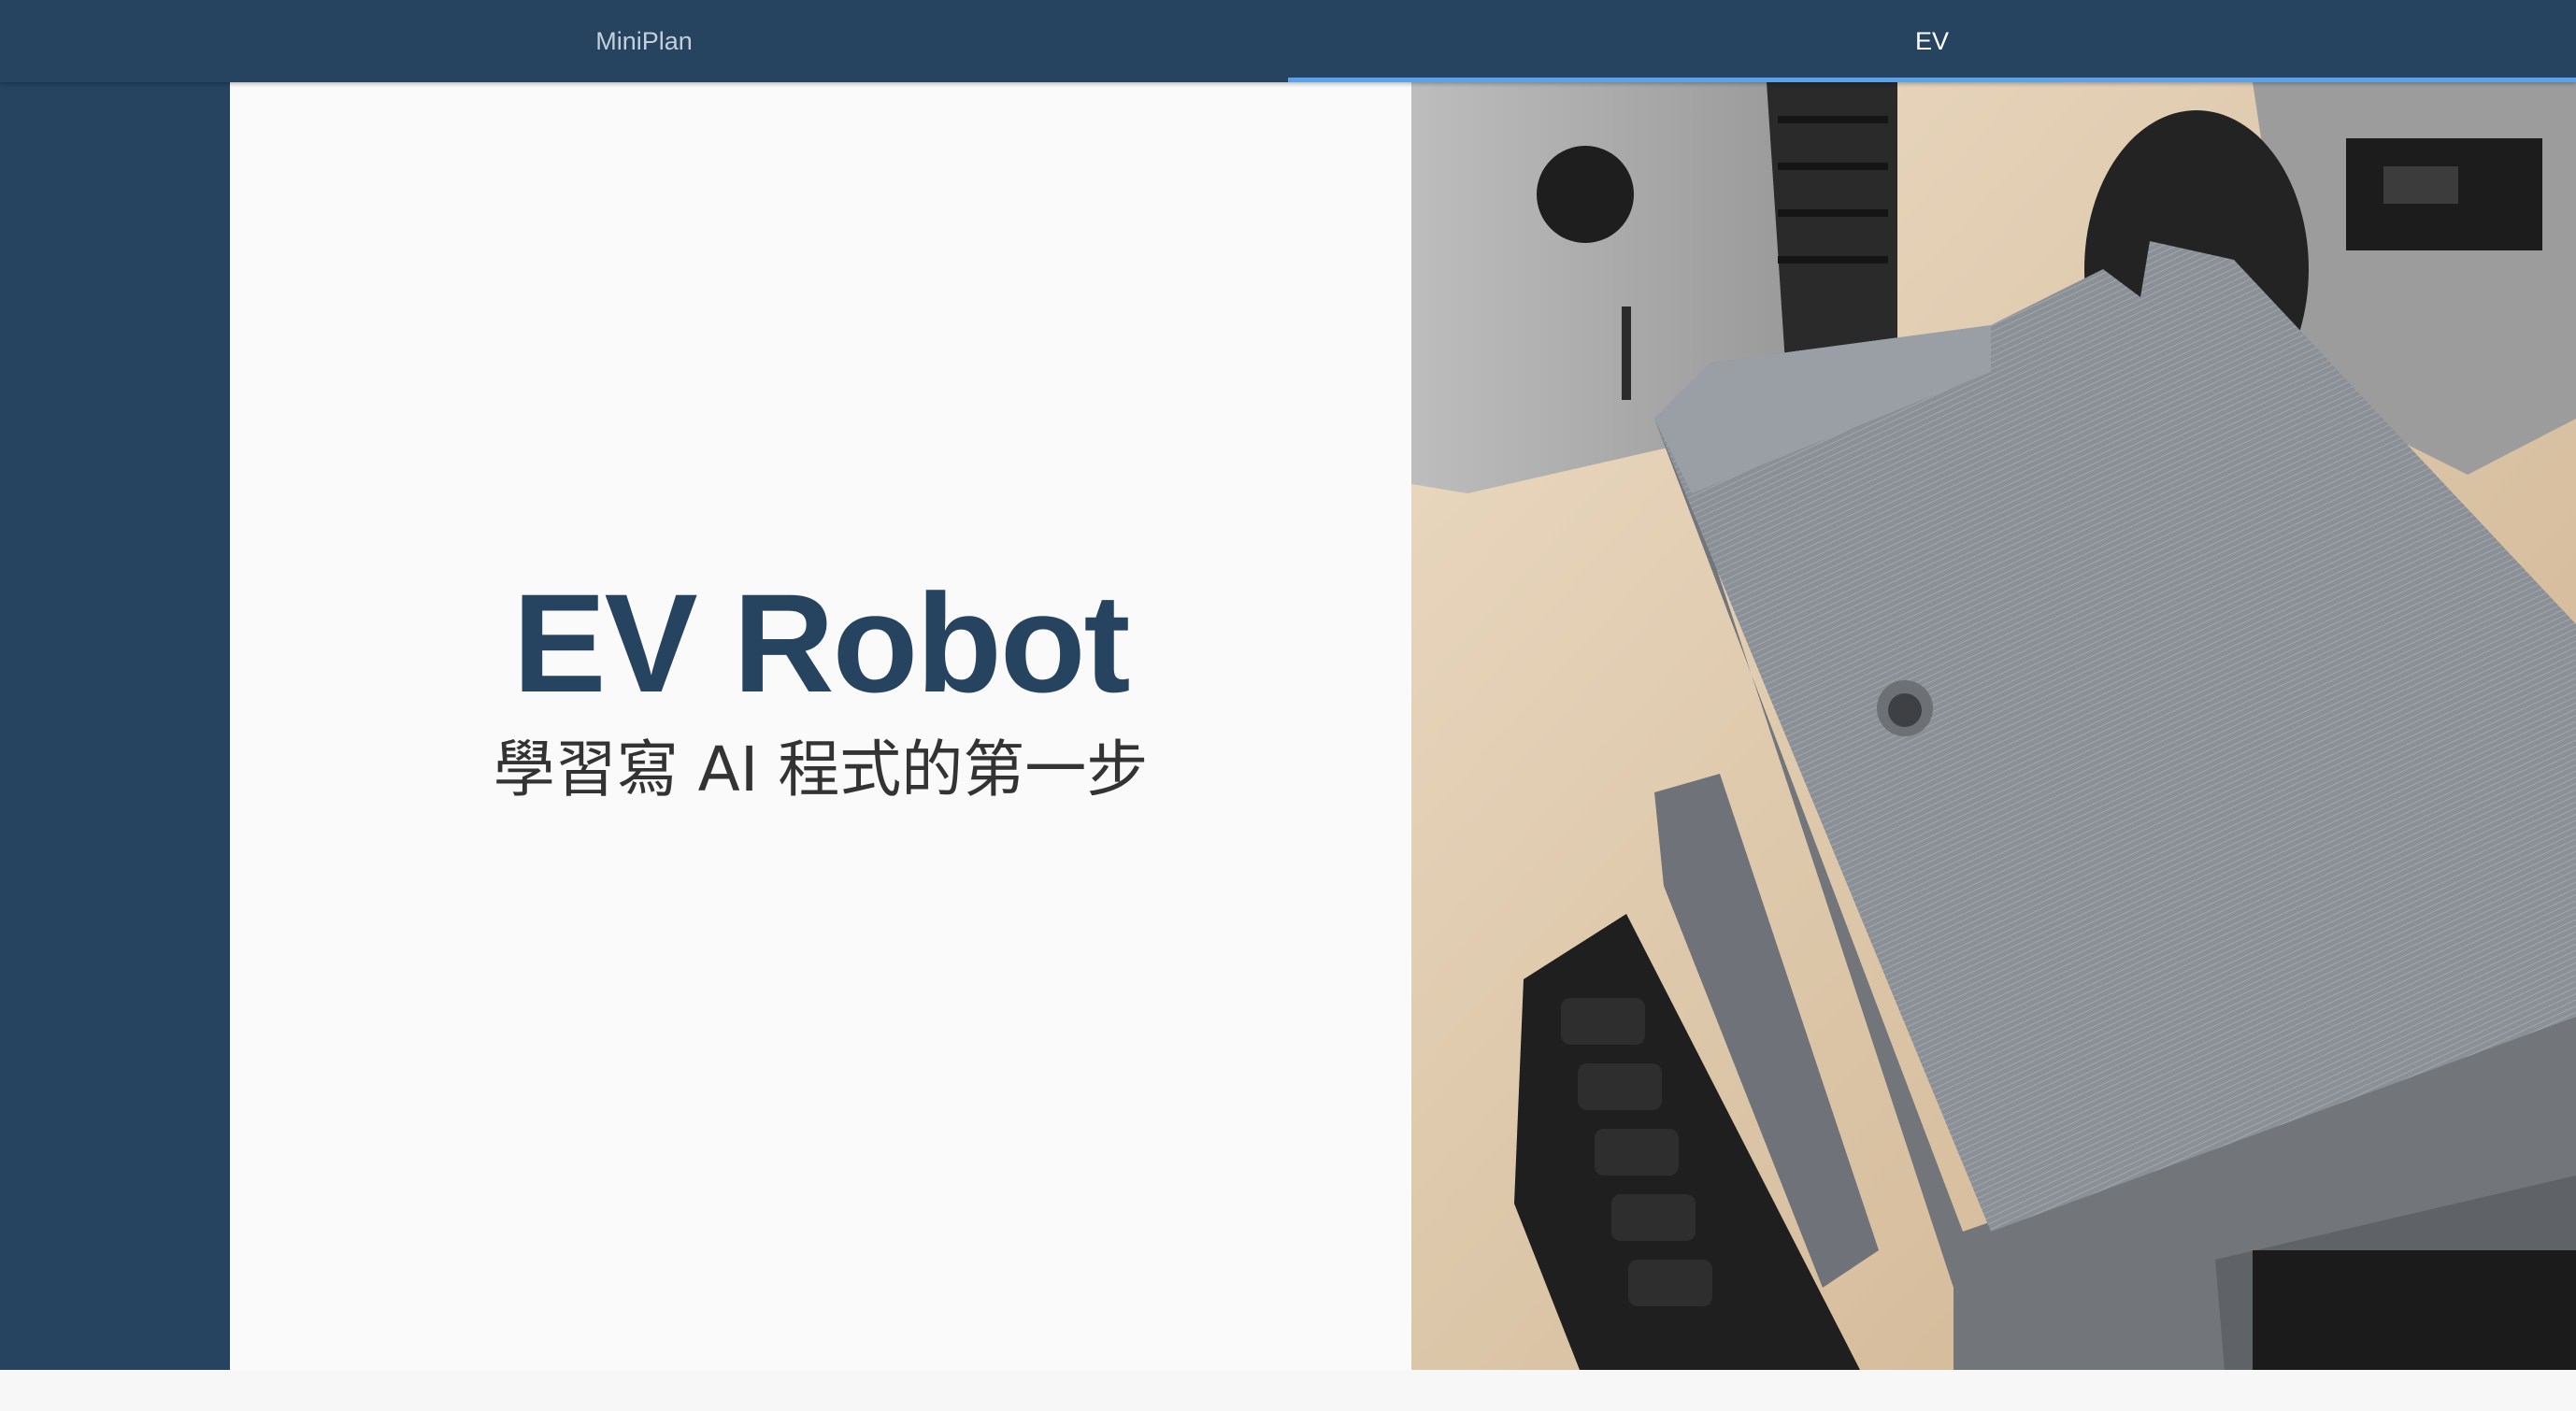 The width and height of the screenshot is (2576, 1411). What do you see at coordinates (1288, 1390) in the screenshot?
I see `bottom-strip` at bounding box center [1288, 1390].